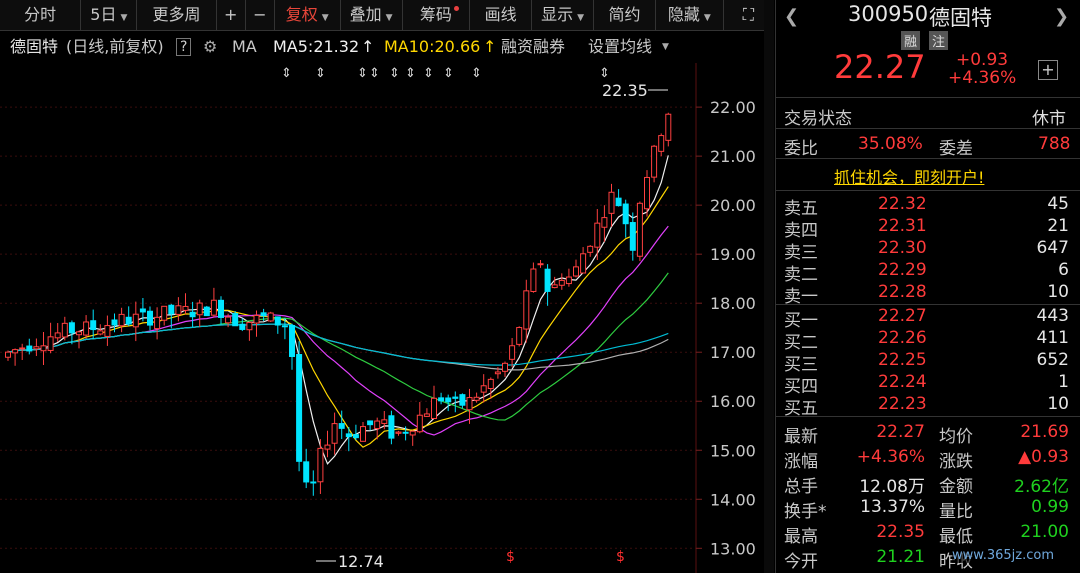  I want to click on y-tick-label: 22.00, so click(733, 107).